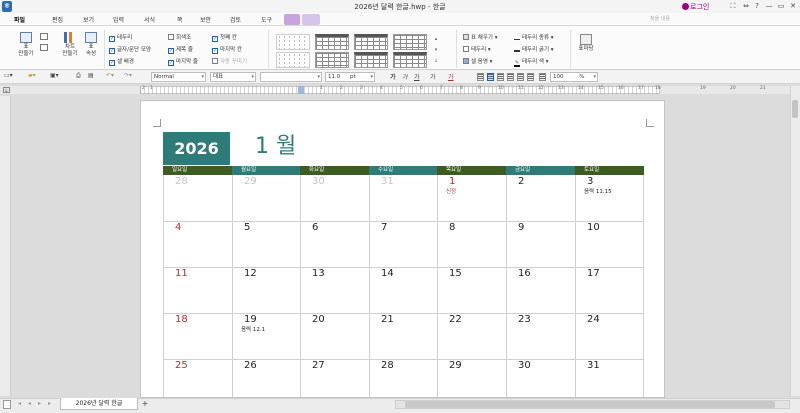 The image size is (800, 413). Describe the element at coordinates (88, 19) in the screenshot. I see `menu-view: 보기` at that location.